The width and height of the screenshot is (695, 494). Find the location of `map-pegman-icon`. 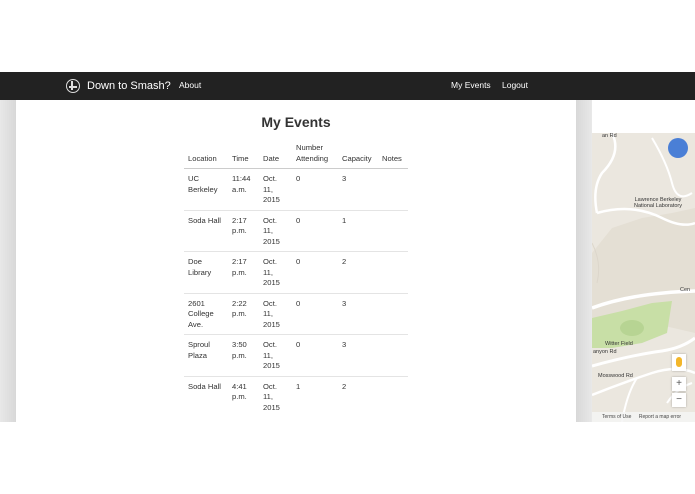

map-pegman-icon is located at coordinates (679, 362).